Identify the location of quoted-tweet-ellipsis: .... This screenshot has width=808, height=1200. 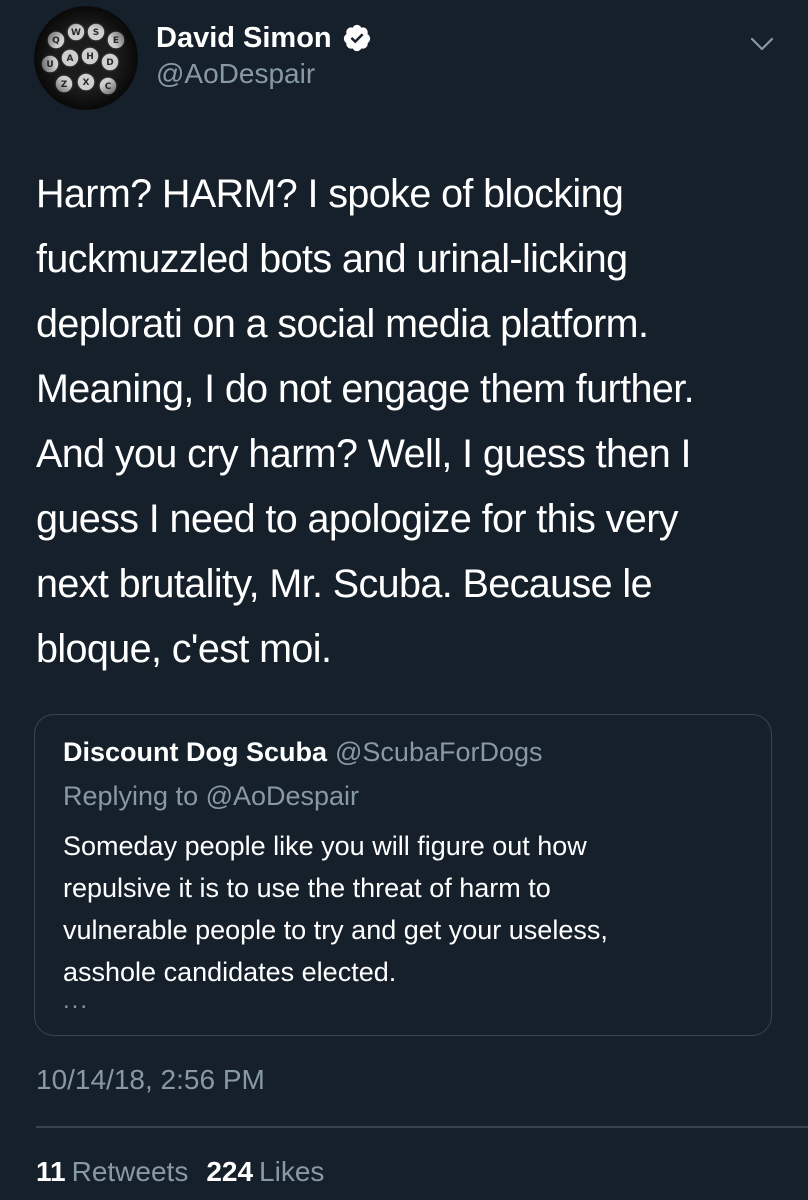
(76, 1000).